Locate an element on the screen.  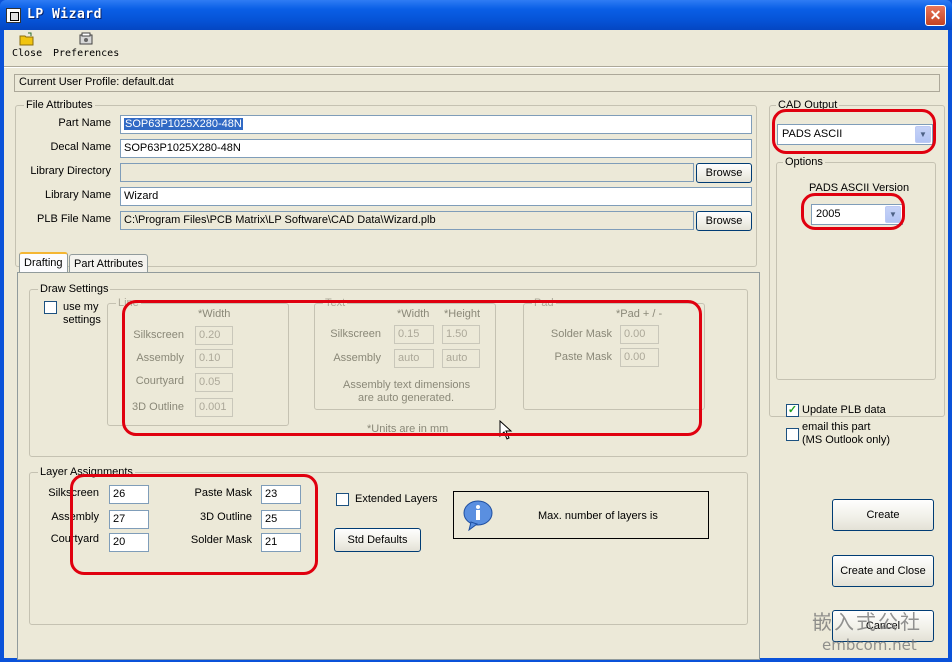
library-directory-label: Library Directory is located at coordinates (70, 171).